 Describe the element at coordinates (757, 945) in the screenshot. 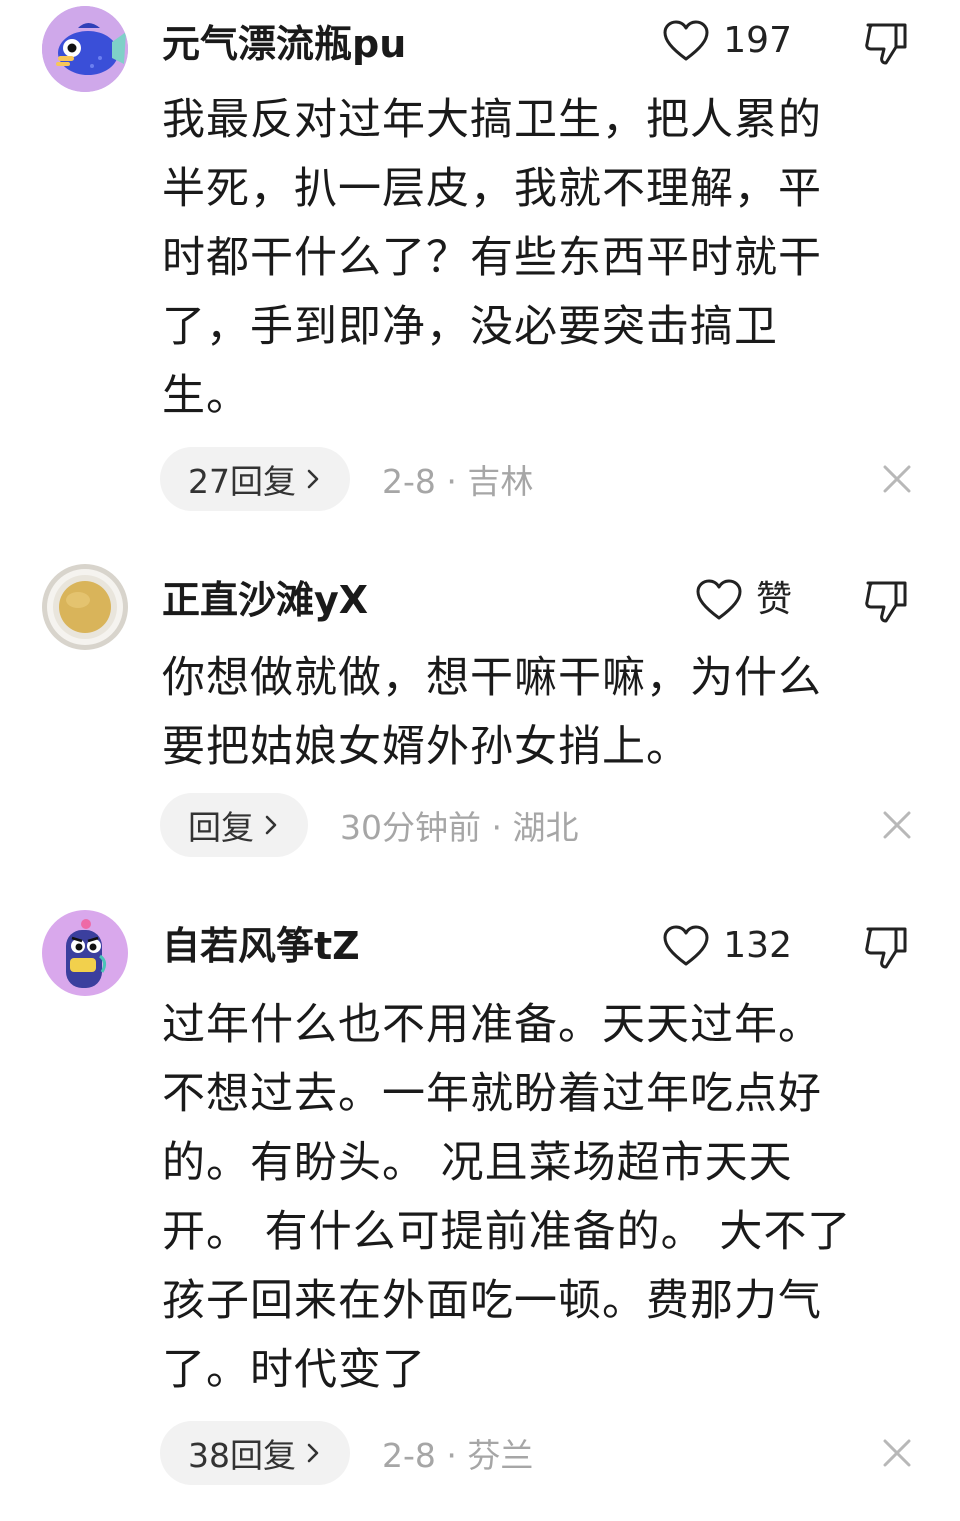

I see `like-count: 132` at that location.